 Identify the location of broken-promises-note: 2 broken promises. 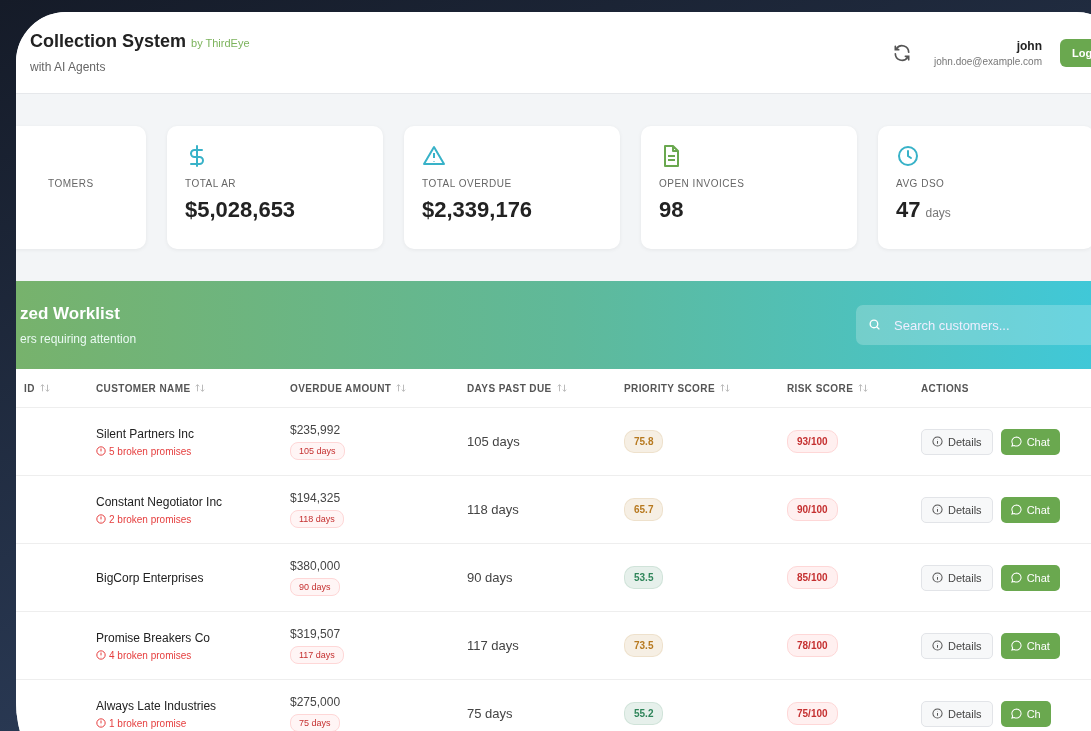
(150, 519).